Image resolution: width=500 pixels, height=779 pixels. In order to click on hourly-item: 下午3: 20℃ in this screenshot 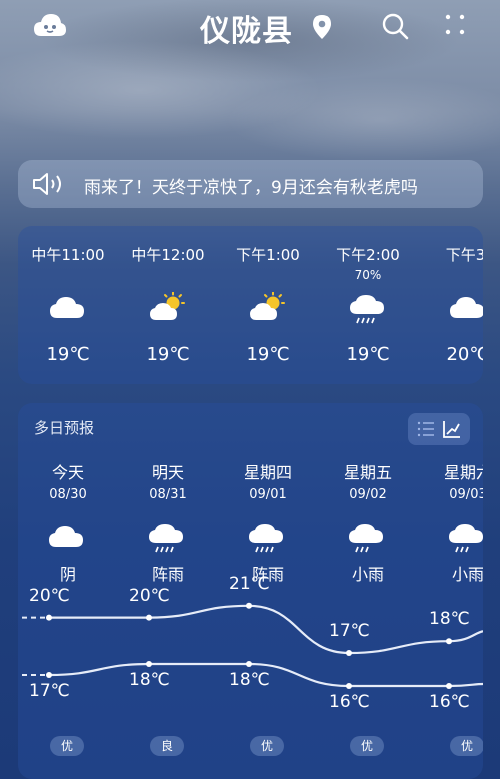, I will do `click(450, 305)`.